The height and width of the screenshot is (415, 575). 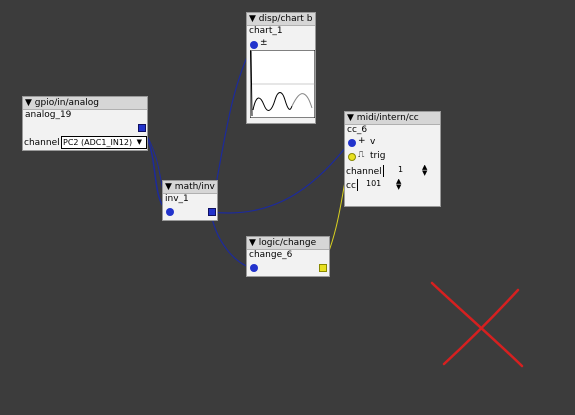 I want to click on object-instance-name: change_6, so click(x=288, y=255).